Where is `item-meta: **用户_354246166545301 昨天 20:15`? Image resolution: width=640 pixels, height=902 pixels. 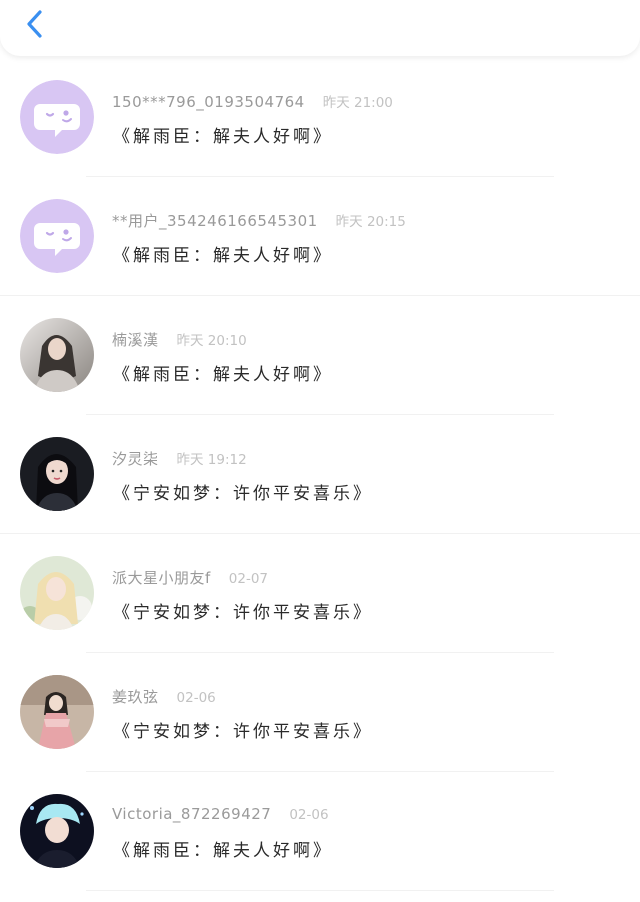 item-meta: **用户_354246166545301 昨天 20:15 is located at coordinates (259, 221).